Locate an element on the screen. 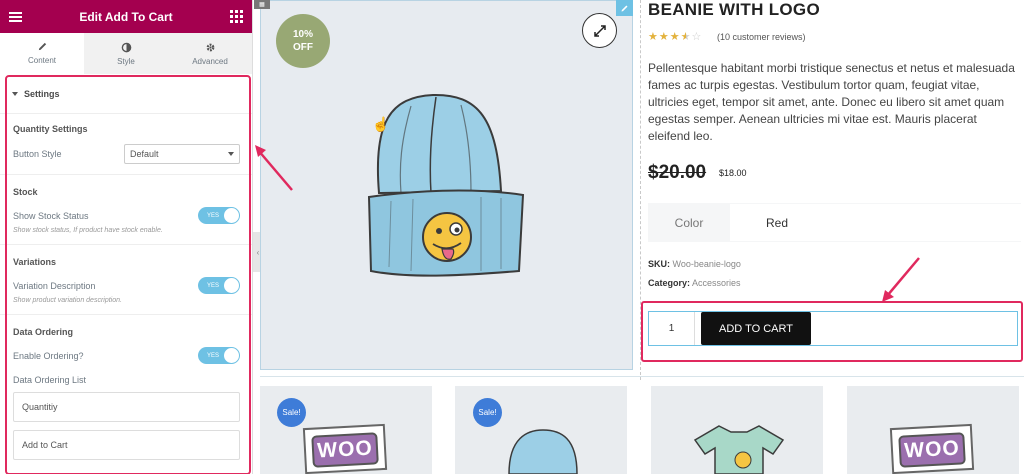  star-empty-icon: ☆ is located at coordinates (696, 37).